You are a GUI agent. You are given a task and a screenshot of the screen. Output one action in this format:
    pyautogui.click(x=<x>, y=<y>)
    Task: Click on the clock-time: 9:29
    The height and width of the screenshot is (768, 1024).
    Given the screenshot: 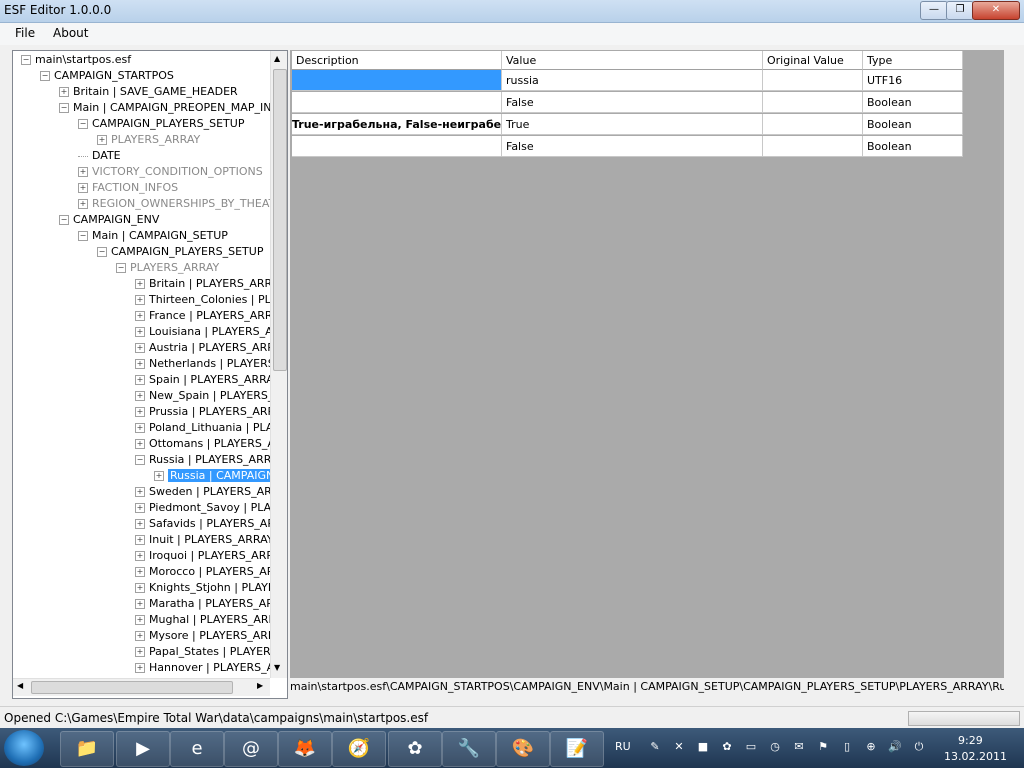 What is the action you would take?
    pyautogui.click(x=970, y=740)
    